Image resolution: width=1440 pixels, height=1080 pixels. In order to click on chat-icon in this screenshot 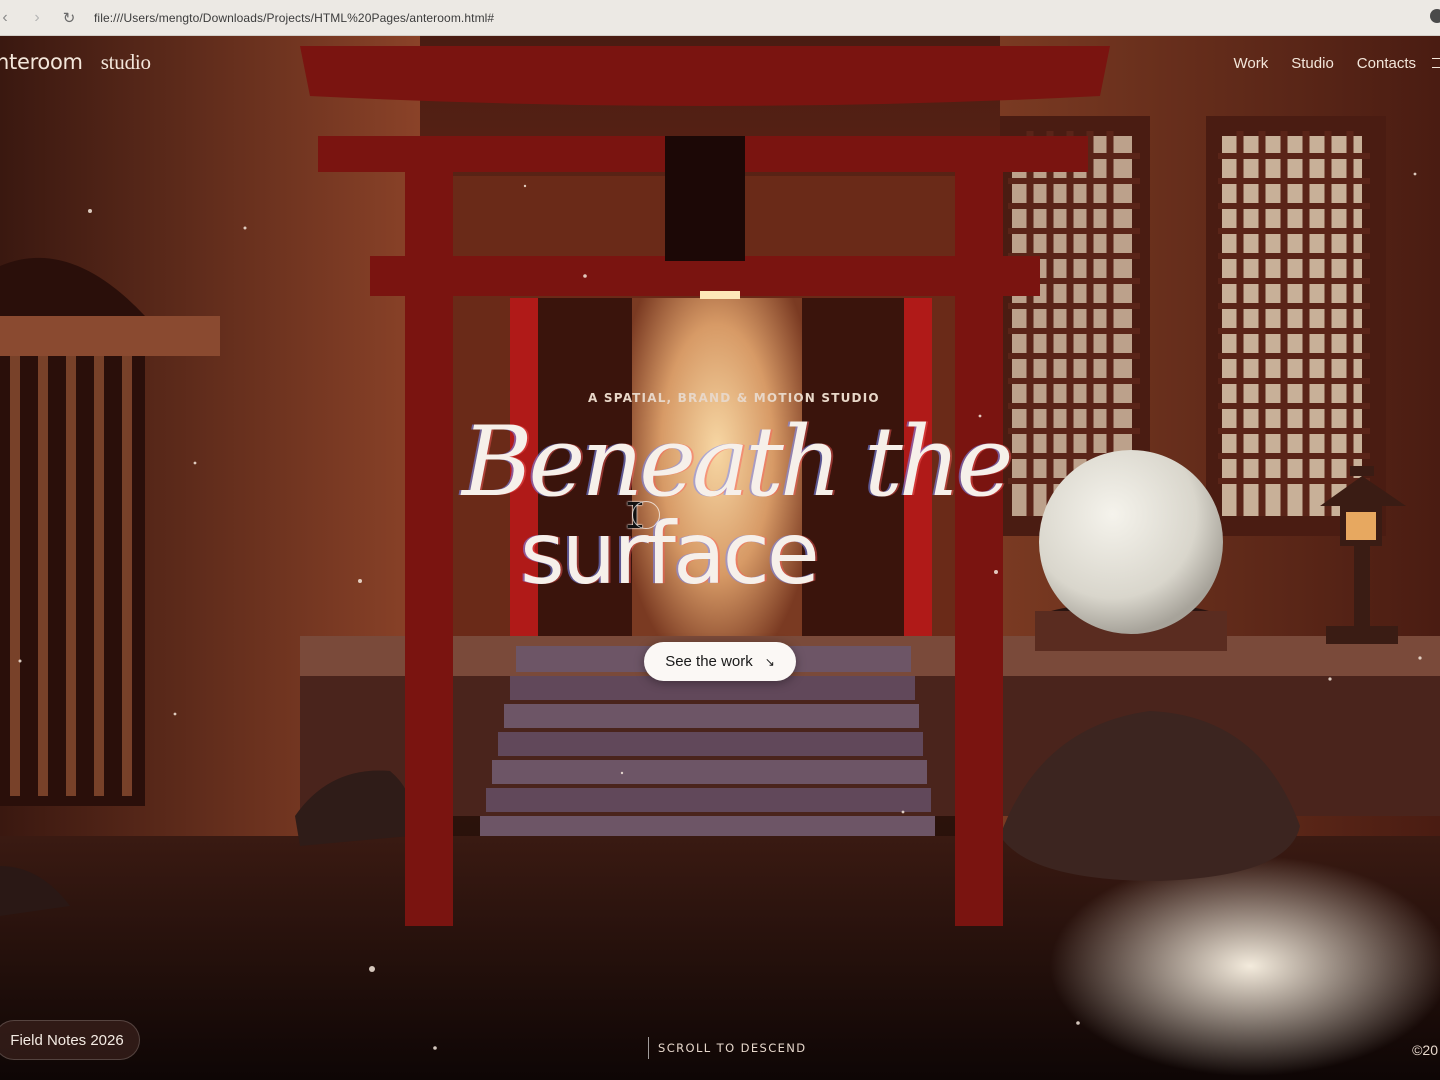, I will do `click(1435, 16)`.